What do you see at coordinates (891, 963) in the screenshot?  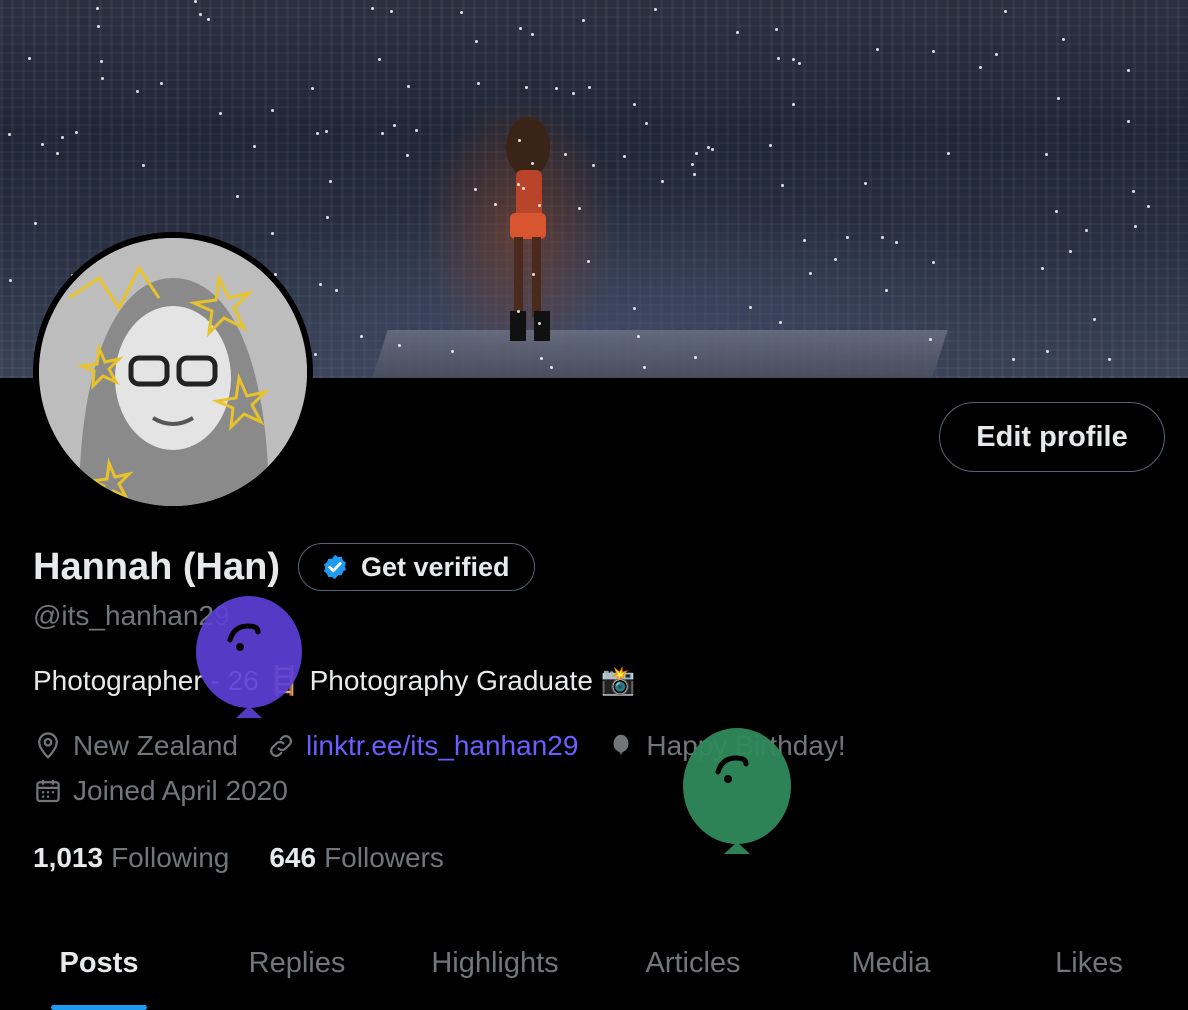 I see `tab-media-label: Media` at bounding box center [891, 963].